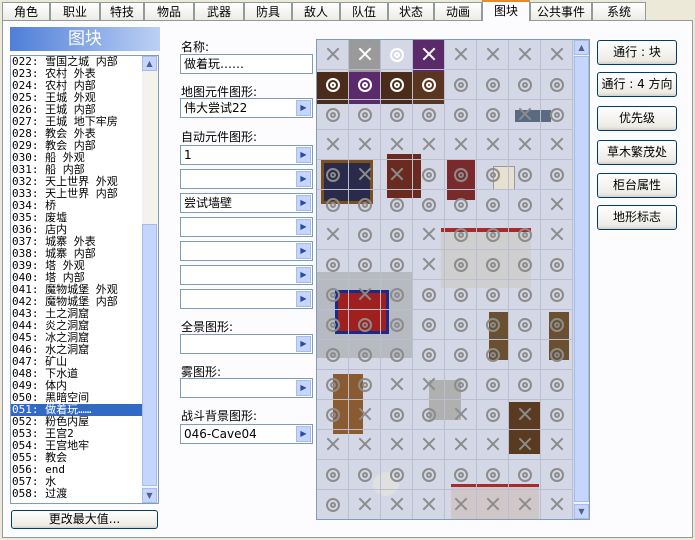 This screenshot has width=695, height=540. Describe the element at coordinates (149, 63) in the screenshot. I see `scroll-up-icon: ▲` at that location.